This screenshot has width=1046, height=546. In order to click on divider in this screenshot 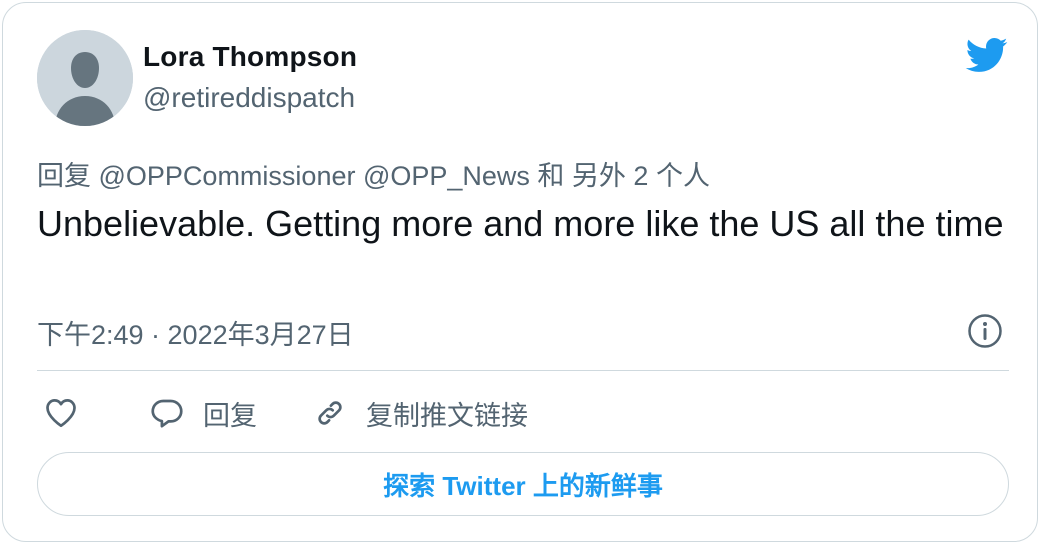, I will do `click(523, 370)`.